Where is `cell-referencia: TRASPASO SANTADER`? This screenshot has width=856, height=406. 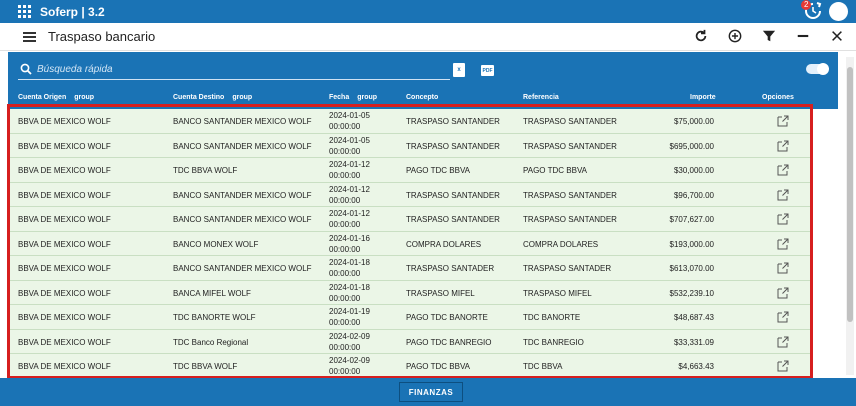
cell-referencia: TRASPASO SANTADER is located at coordinates (567, 268).